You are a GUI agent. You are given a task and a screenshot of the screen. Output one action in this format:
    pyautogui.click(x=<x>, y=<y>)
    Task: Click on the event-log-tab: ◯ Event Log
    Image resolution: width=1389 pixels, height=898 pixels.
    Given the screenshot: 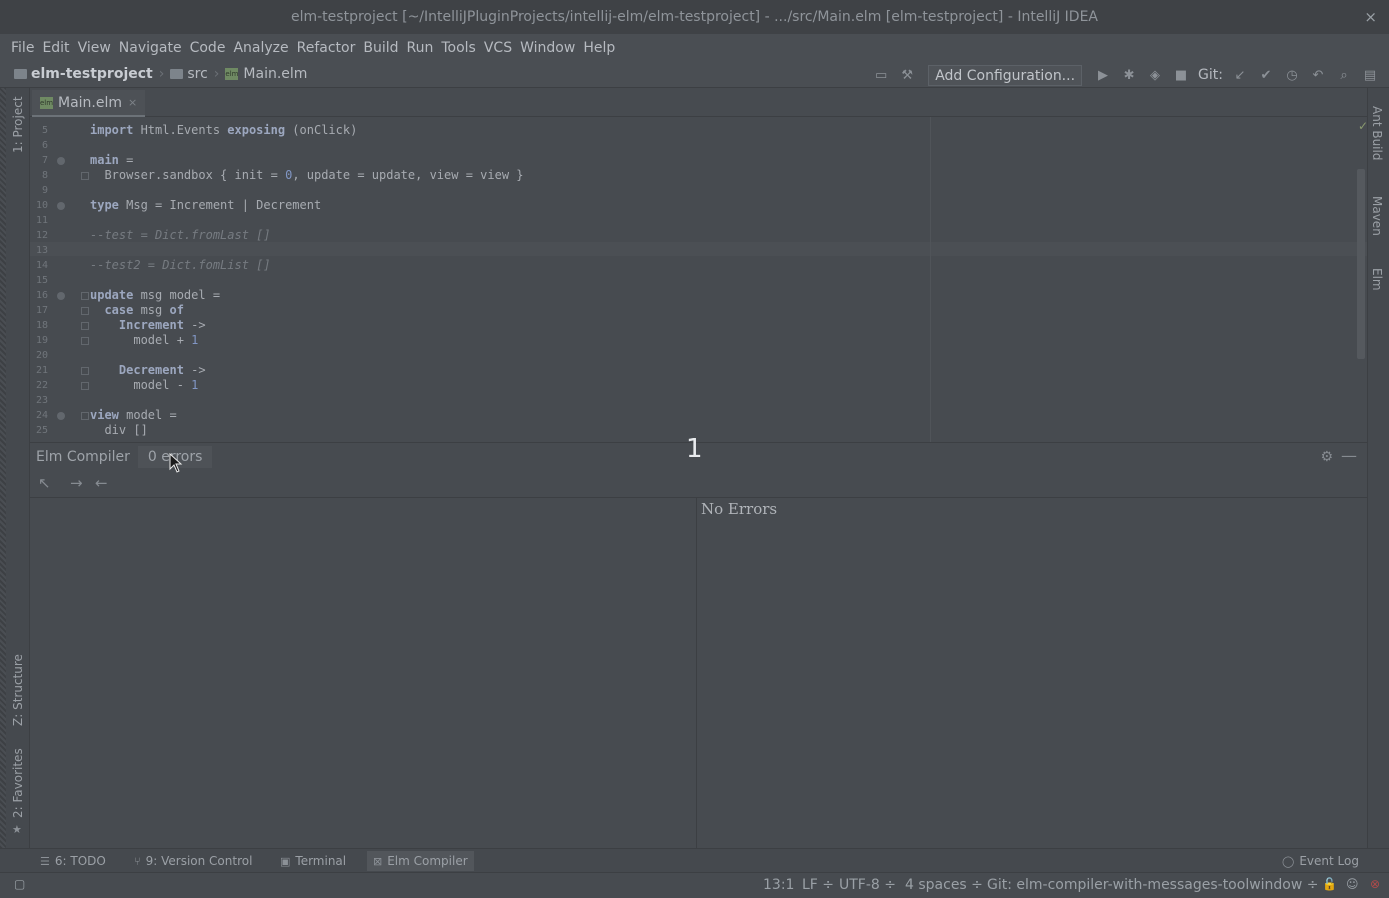 What is the action you would take?
    pyautogui.click(x=1320, y=861)
    